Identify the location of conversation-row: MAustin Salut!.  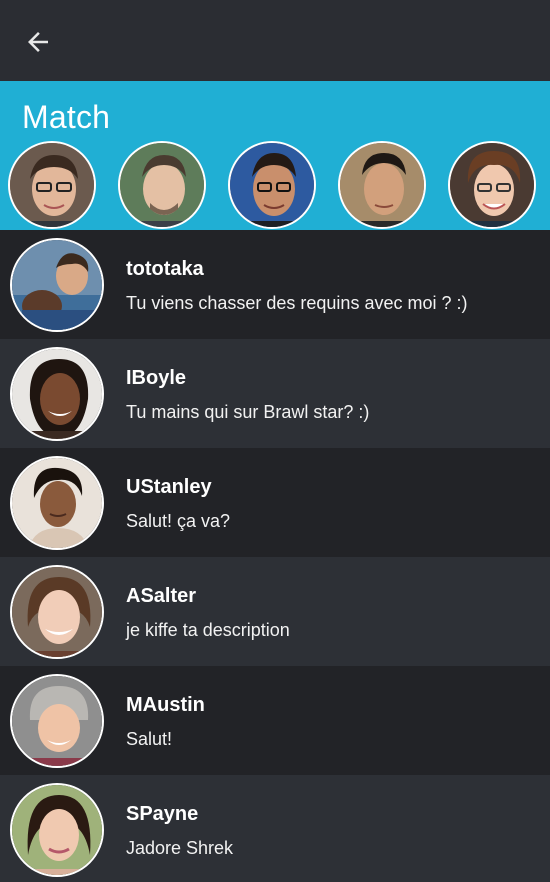
(275, 720).